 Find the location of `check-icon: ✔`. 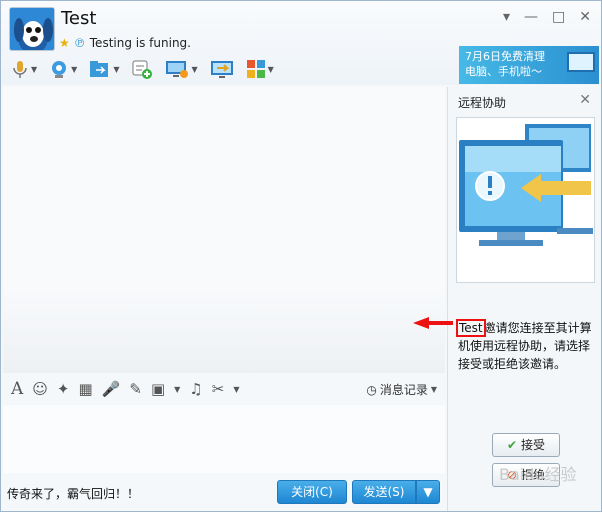

check-icon: ✔ is located at coordinates (512, 445).